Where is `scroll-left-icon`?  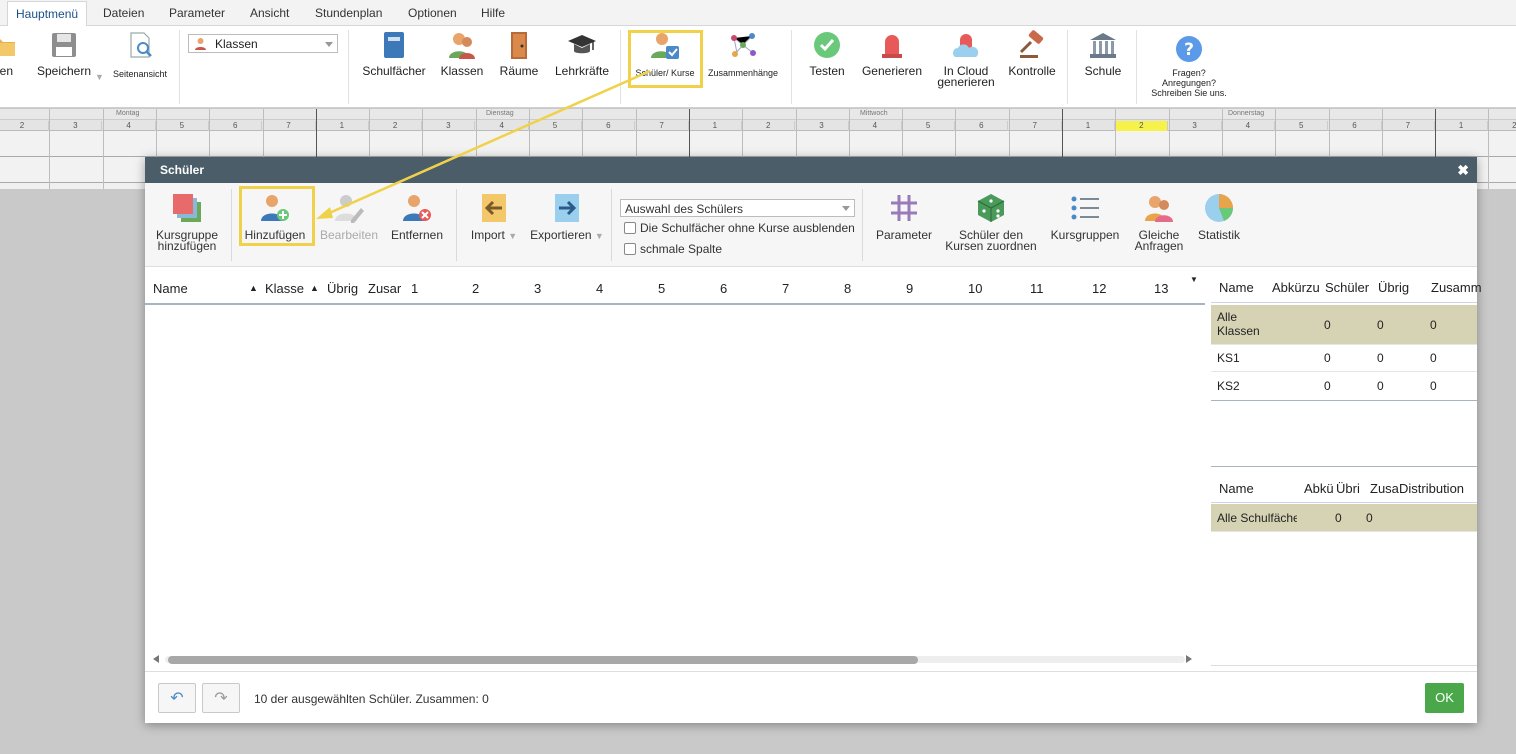 scroll-left-icon is located at coordinates (156, 659).